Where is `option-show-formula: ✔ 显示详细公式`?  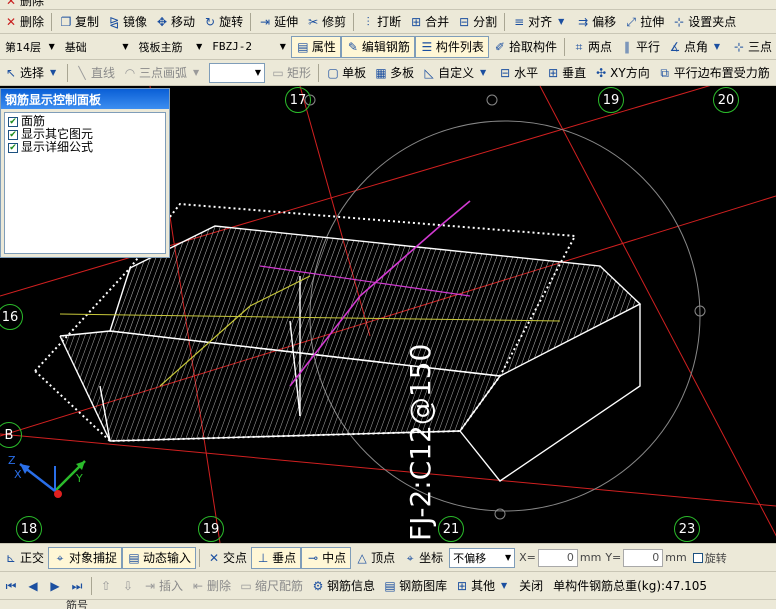 option-show-formula: ✔ 显示详细公式 is located at coordinates (85, 147).